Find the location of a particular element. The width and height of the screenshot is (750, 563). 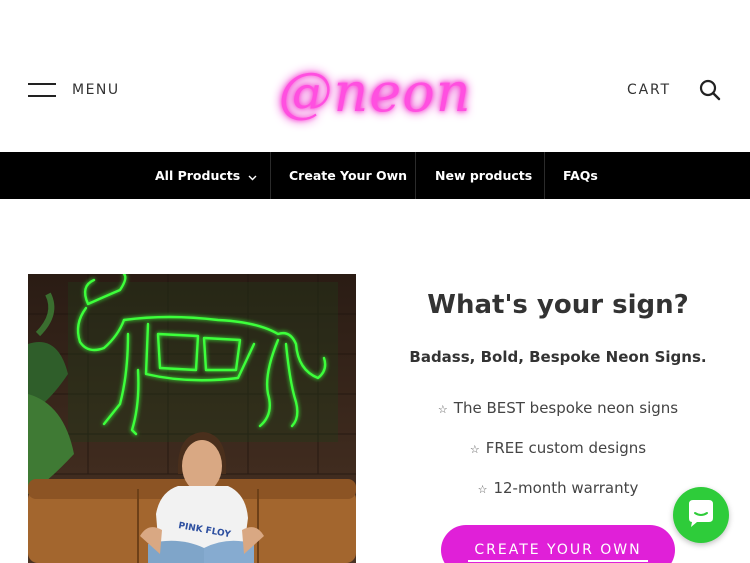

chat-button is located at coordinates (701, 515).